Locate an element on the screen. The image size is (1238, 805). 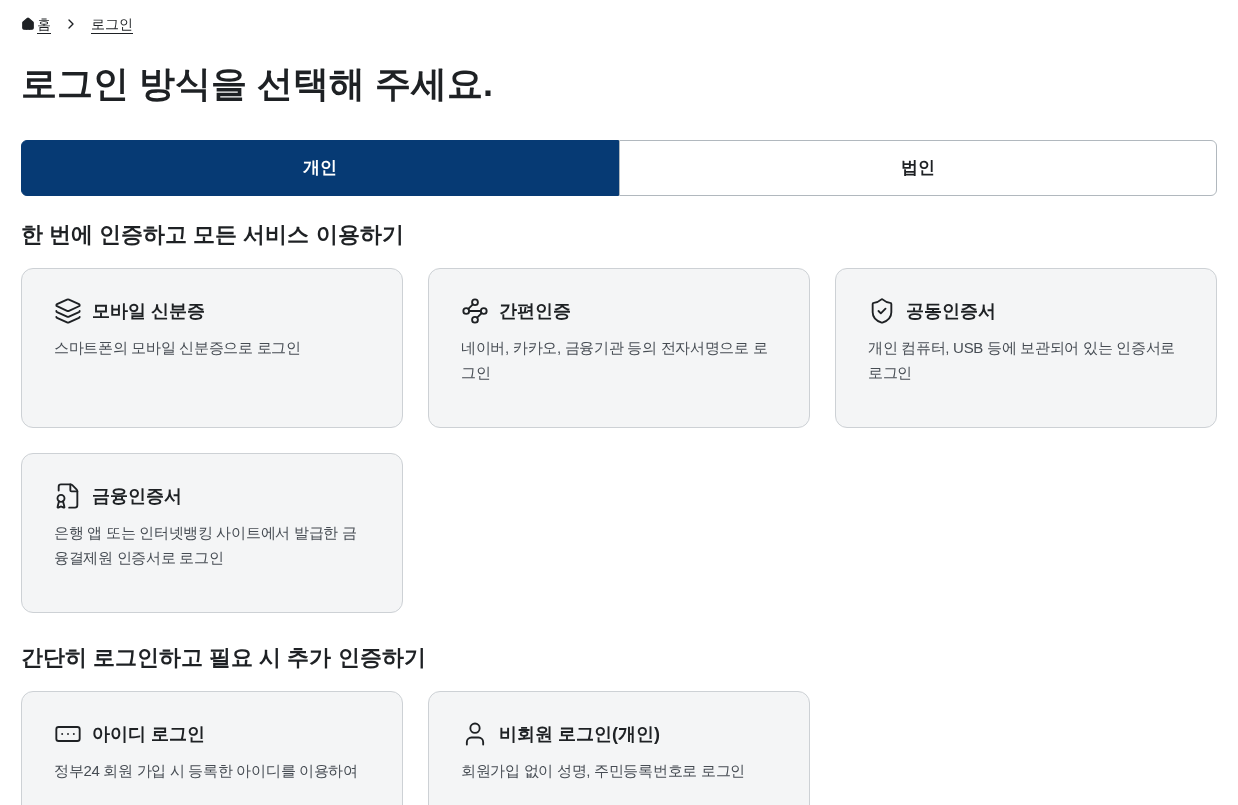
tab: 법인 is located at coordinates (918, 168).